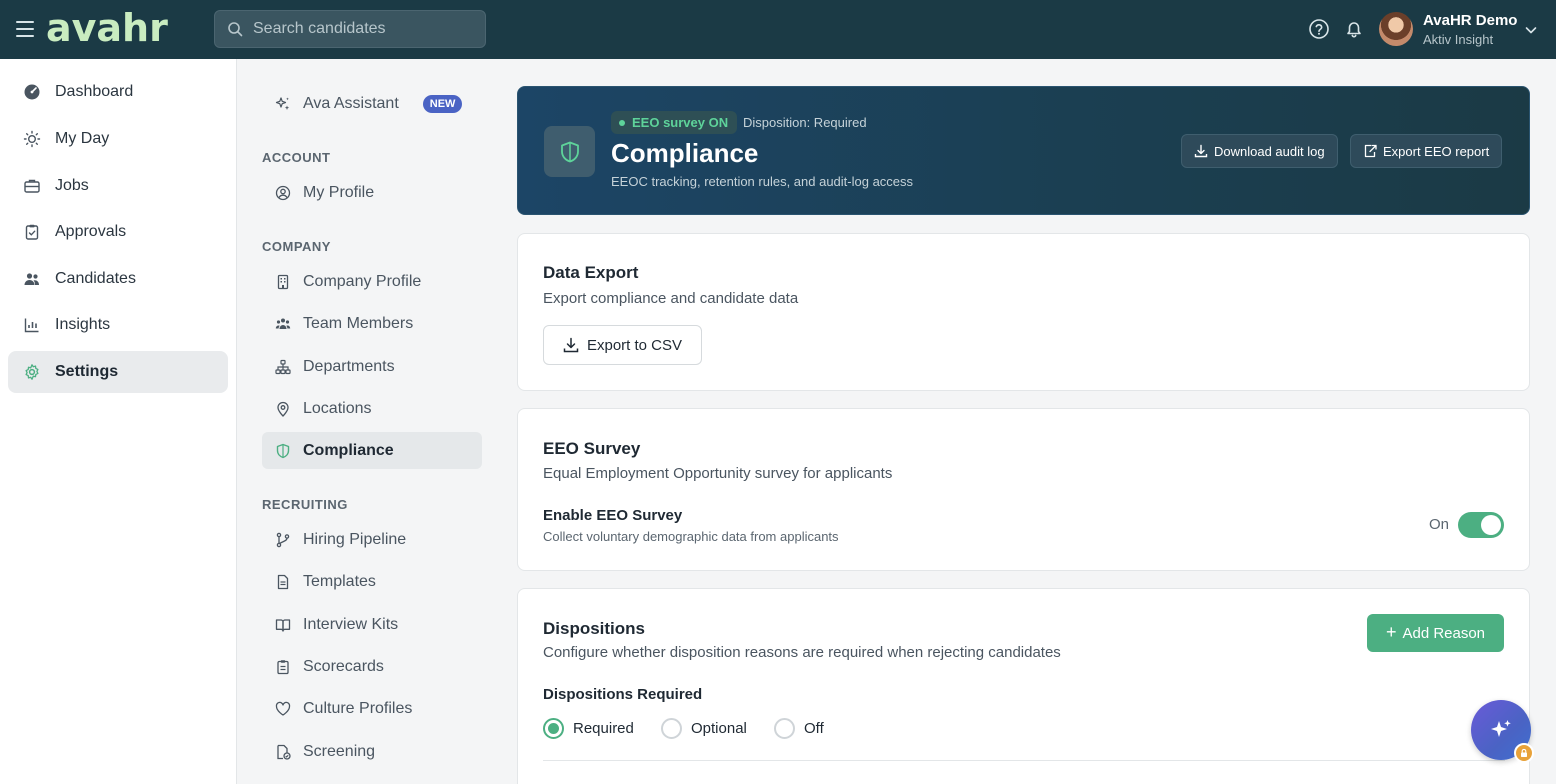 The width and height of the screenshot is (1556, 784). What do you see at coordinates (343, 666) in the screenshot?
I see `subnav-item-label: Scorecards` at bounding box center [343, 666].